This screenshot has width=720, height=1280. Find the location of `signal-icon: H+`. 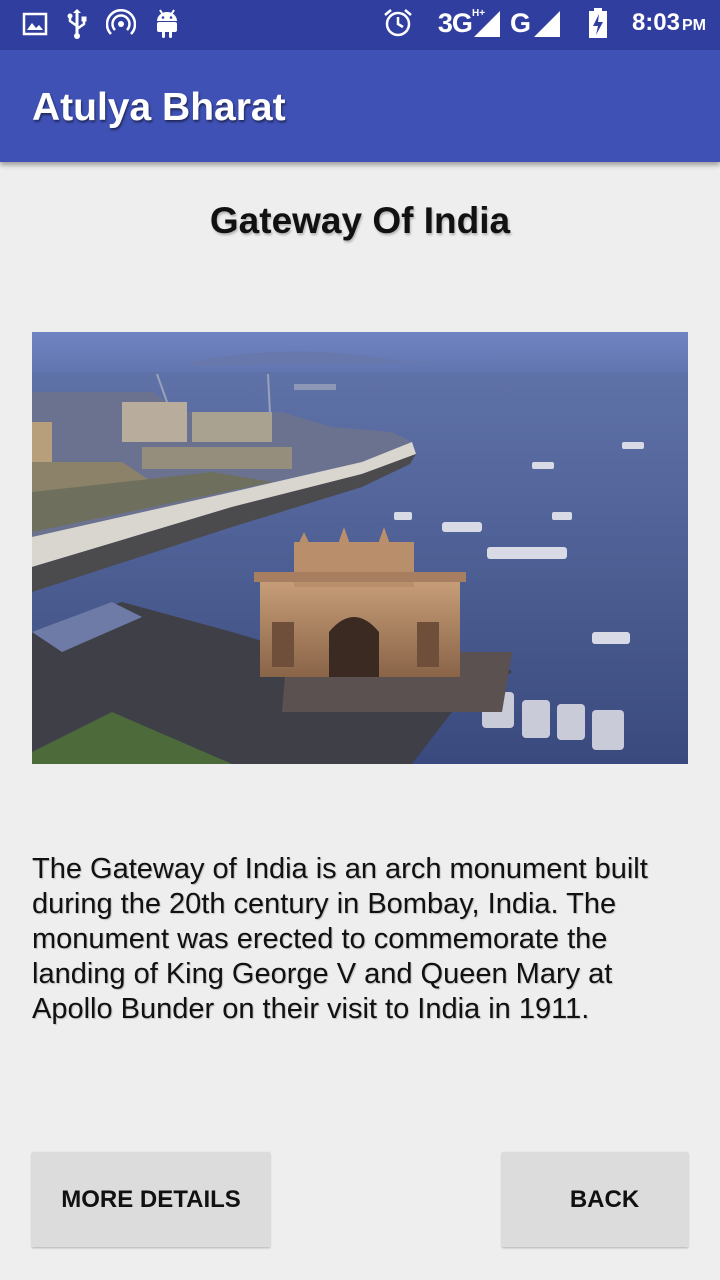

signal-icon: H+ is located at coordinates (487, 23).